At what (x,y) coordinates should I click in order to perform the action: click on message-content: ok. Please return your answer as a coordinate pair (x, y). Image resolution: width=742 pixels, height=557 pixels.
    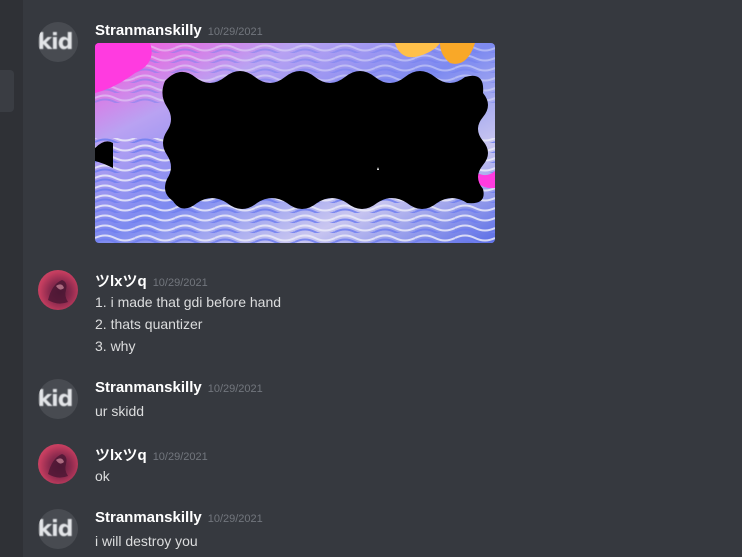
    Looking at the image, I should click on (102, 476).